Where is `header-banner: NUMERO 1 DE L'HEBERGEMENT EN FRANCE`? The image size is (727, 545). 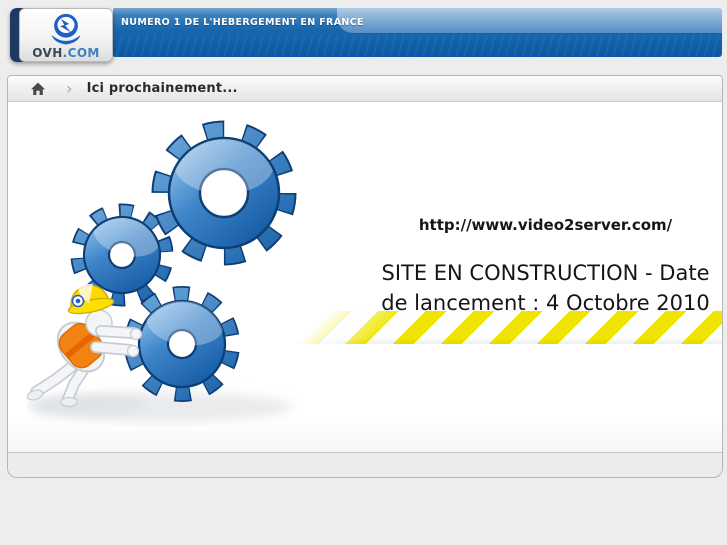
header-banner: NUMERO 1 DE L'HEBERGEMENT EN FRANCE is located at coordinates (417, 32).